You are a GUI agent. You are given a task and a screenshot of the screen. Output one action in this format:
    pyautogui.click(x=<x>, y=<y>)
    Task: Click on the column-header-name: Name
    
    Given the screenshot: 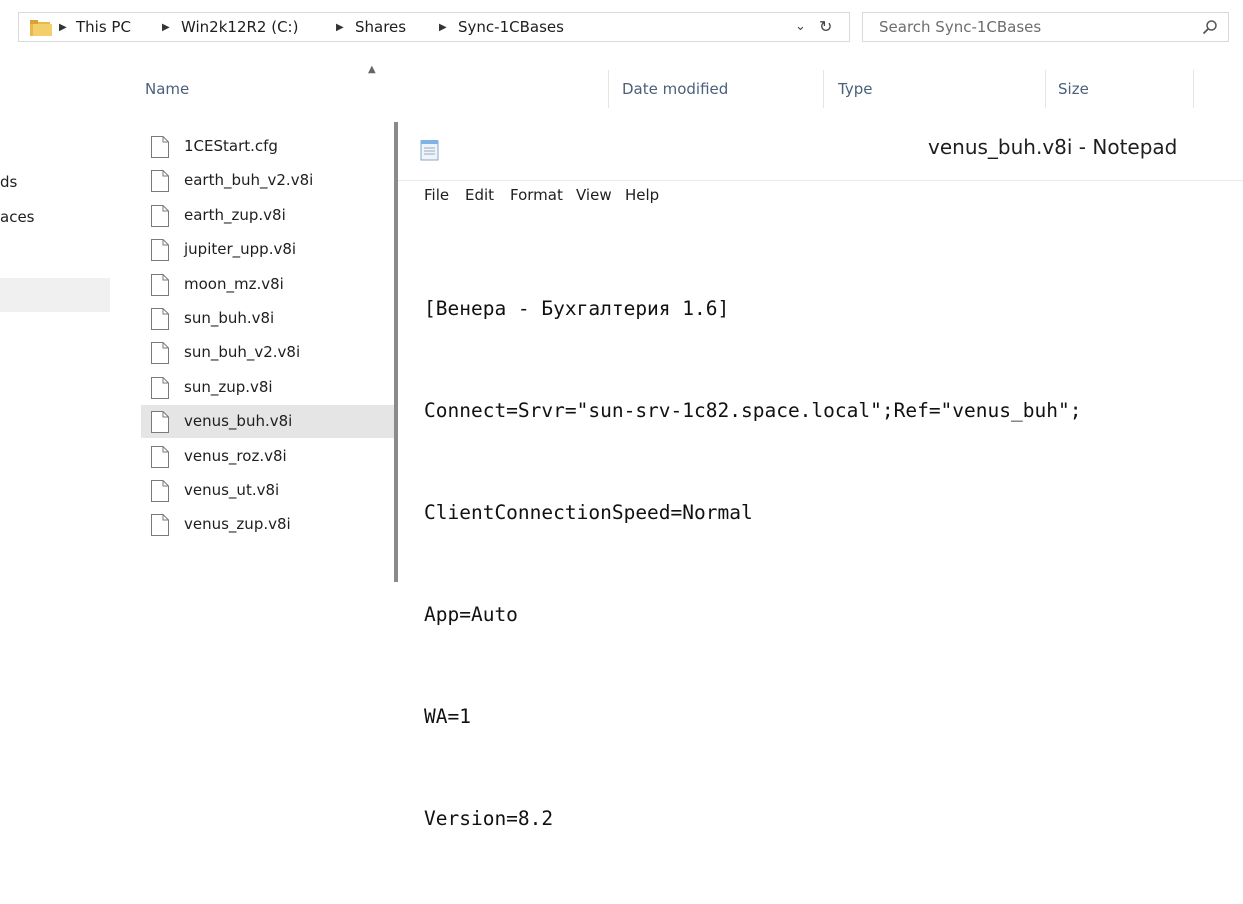 What is the action you would take?
    pyautogui.click(x=167, y=89)
    